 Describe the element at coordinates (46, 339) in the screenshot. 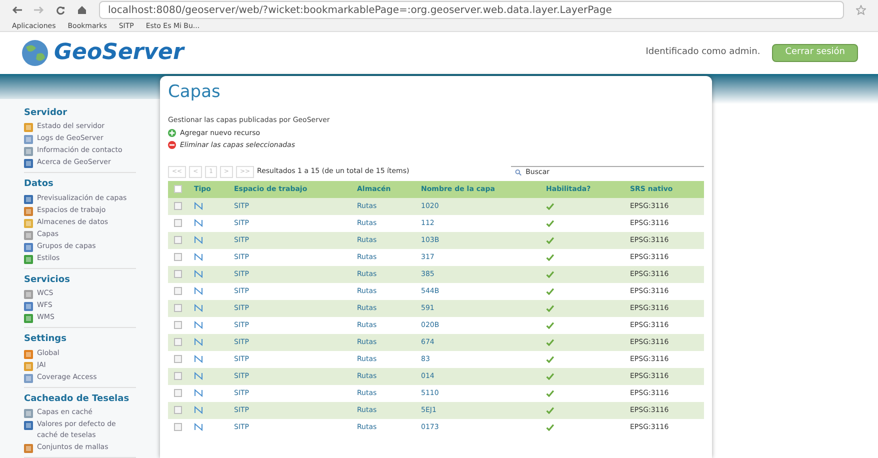

I see `sidebar-heading: Settings` at that location.